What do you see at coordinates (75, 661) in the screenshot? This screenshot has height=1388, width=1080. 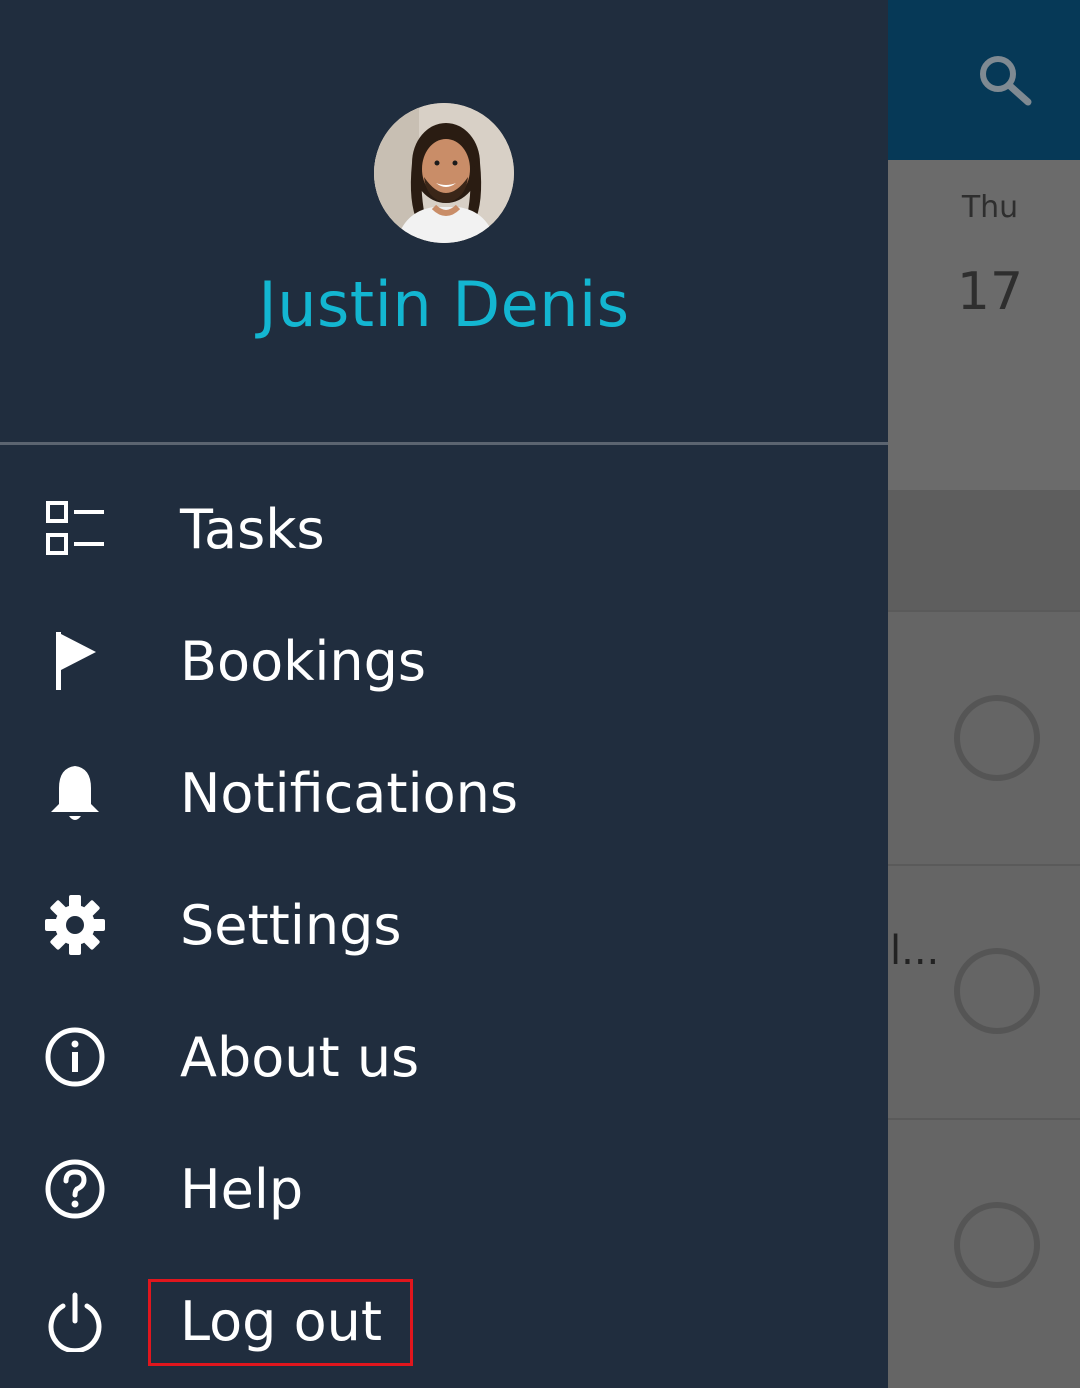 I see `flag-icon` at bounding box center [75, 661].